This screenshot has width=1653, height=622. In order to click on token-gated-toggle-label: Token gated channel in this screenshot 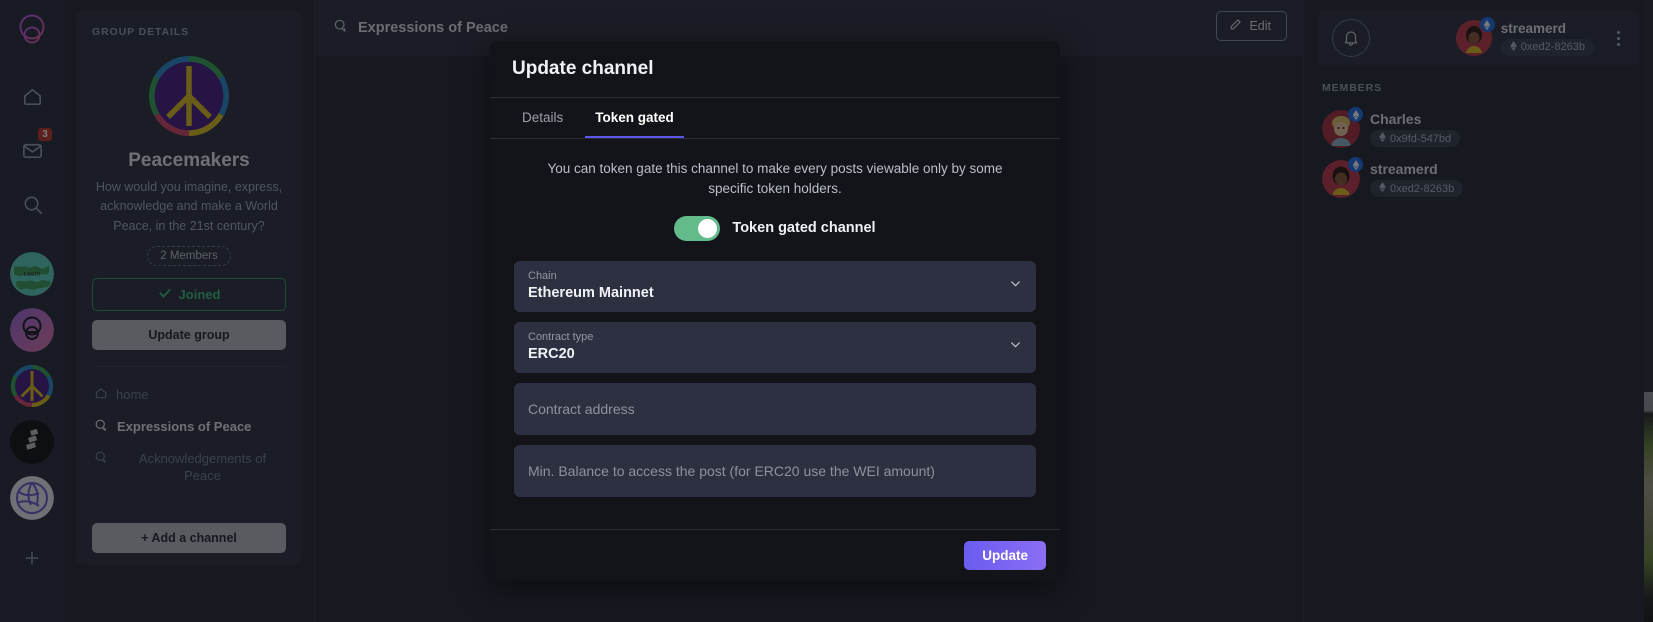, I will do `click(804, 228)`.